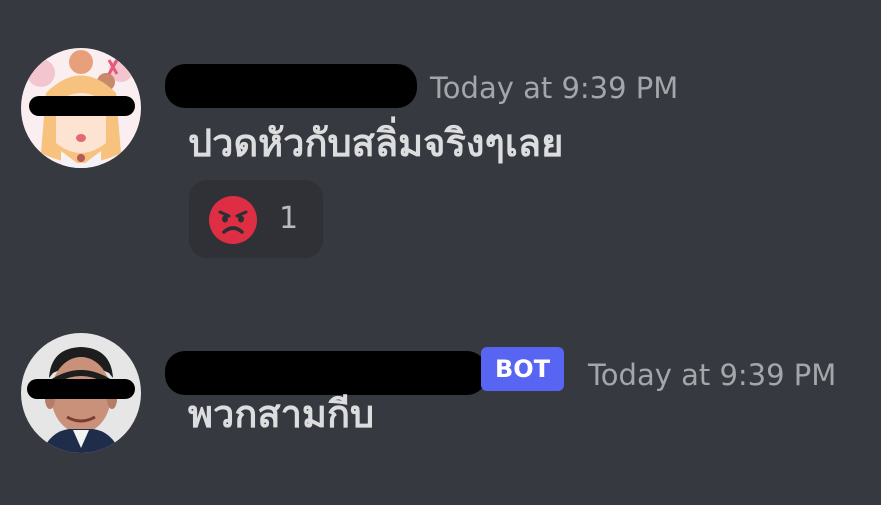 The height and width of the screenshot is (505, 881). I want to click on user-avatar, so click(81, 108).